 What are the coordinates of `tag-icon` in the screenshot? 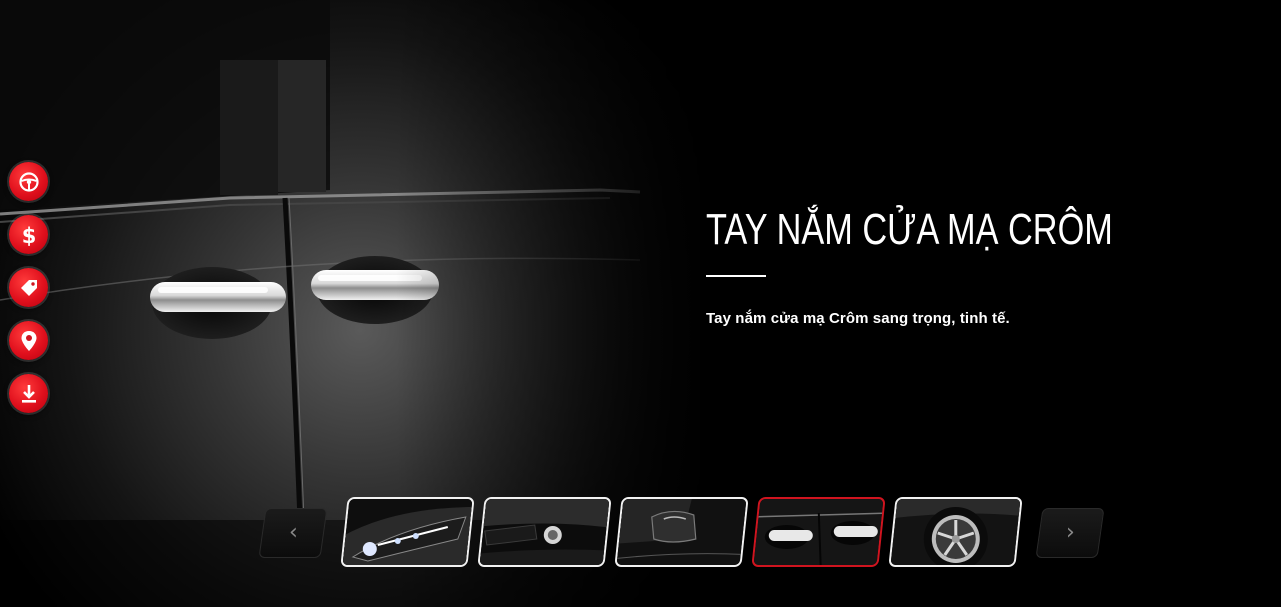 It's located at (28, 287).